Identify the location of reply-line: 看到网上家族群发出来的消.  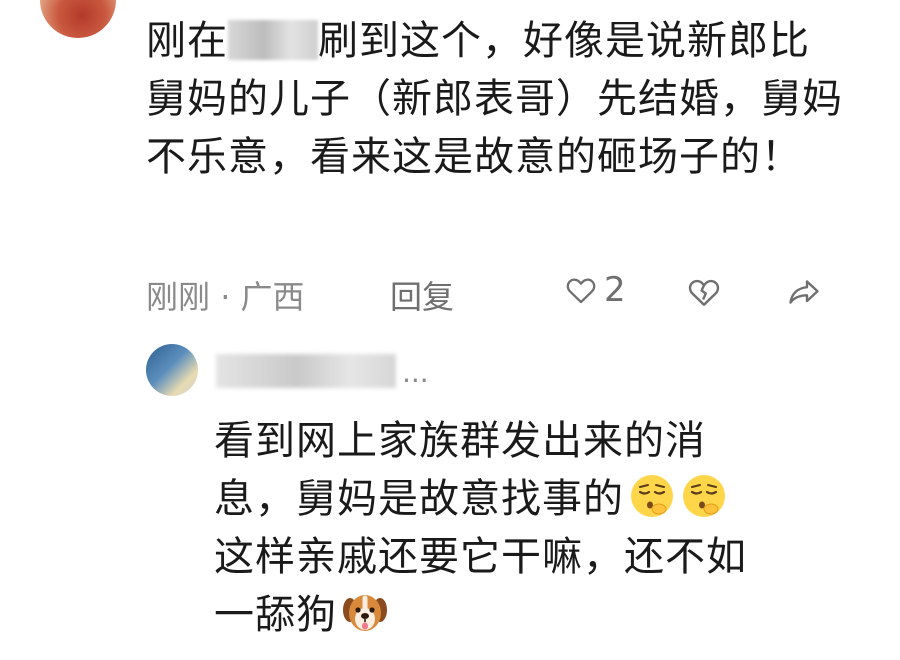
(460, 441).